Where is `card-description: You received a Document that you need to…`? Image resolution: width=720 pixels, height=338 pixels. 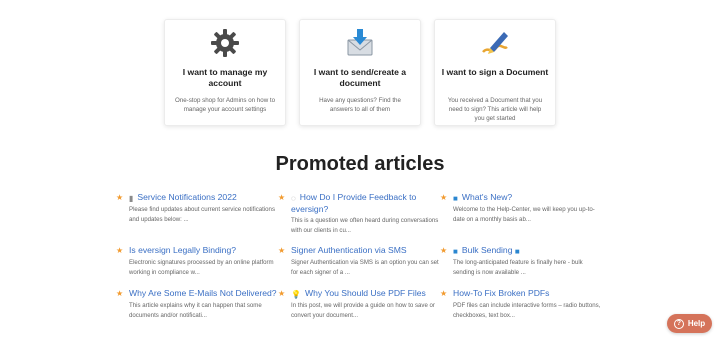
card-description: You received a Document that you need to… is located at coordinates (495, 109).